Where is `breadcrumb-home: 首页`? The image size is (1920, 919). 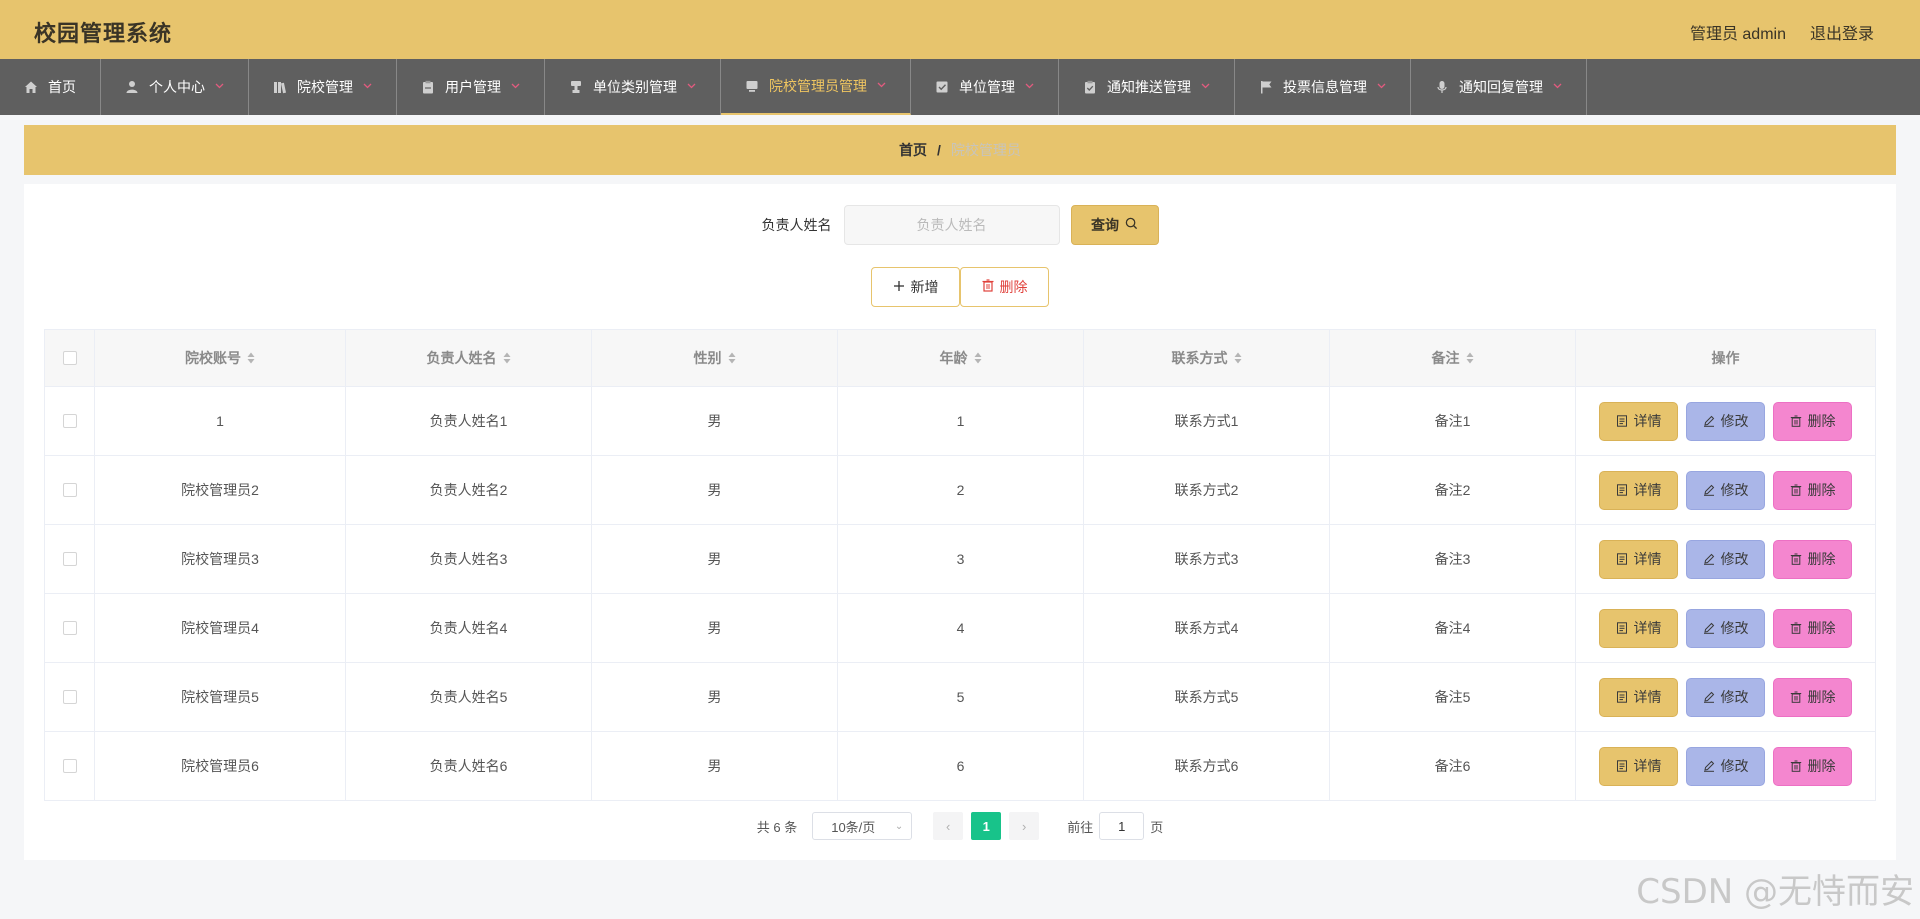 breadcrumb-home: 首页 is located at coordinates (913, 150).